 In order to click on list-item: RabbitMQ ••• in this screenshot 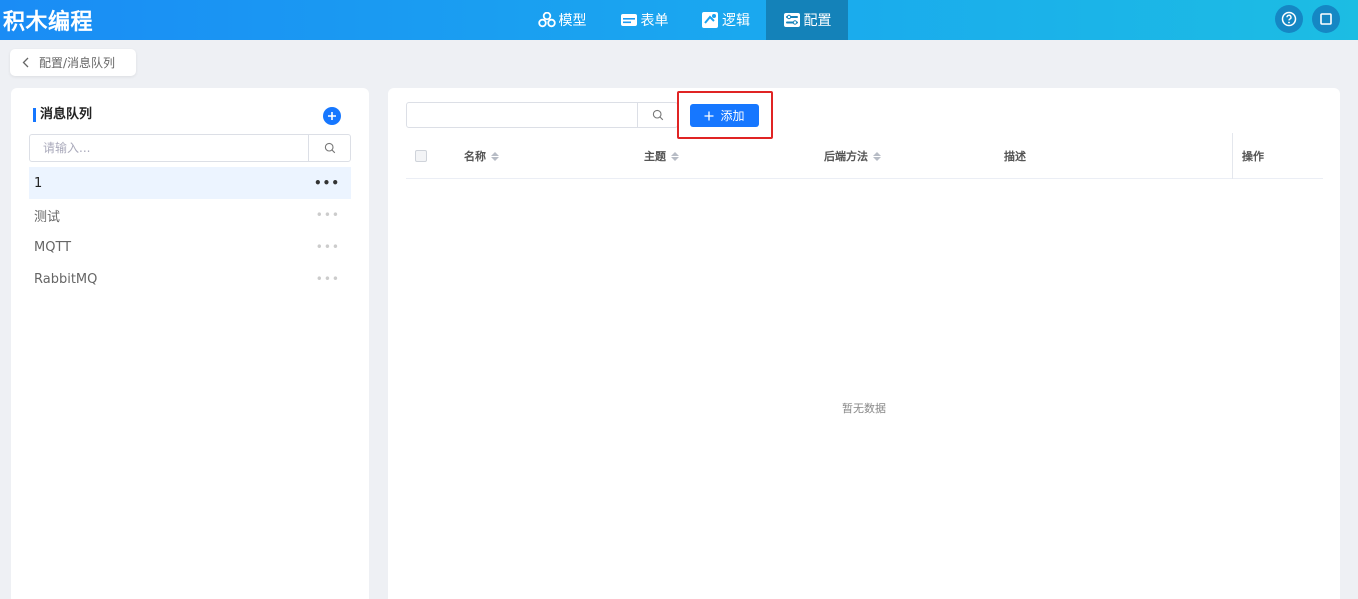, I will do `click(190, 279)`.